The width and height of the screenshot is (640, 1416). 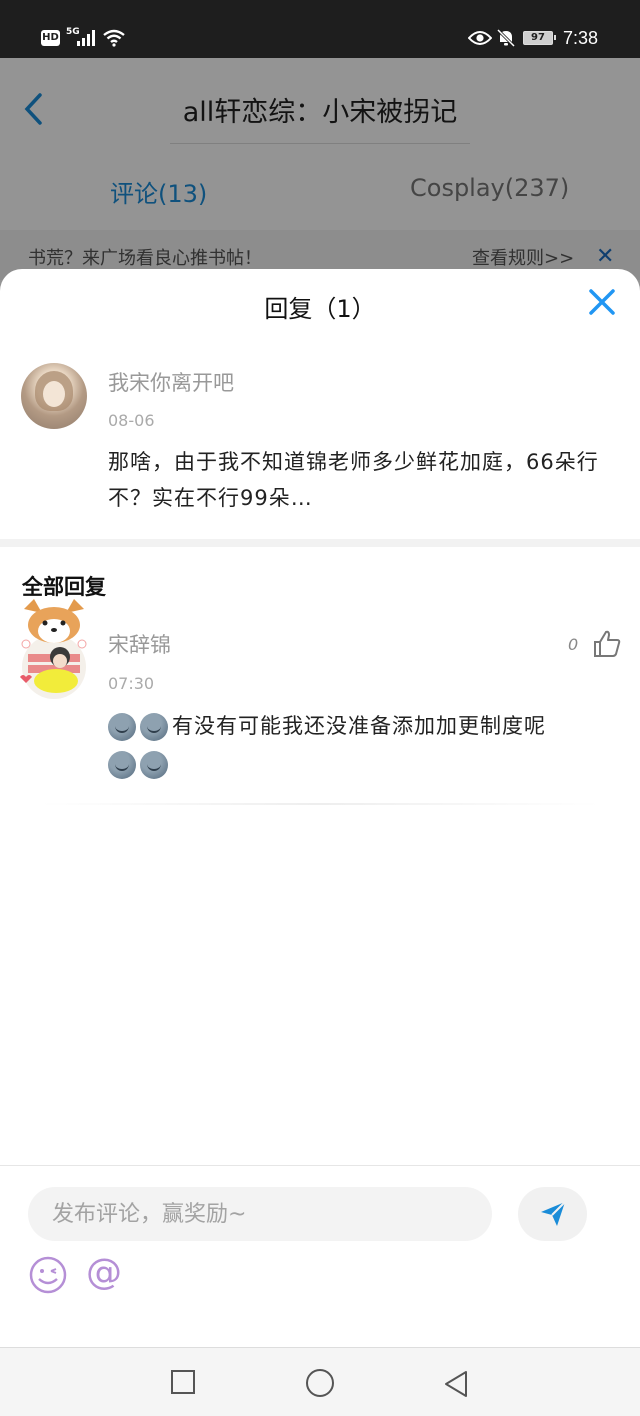 I want to click on reply-text: 有没有可能我还没准备添加加更制度呢, so click(x=365, y=745).